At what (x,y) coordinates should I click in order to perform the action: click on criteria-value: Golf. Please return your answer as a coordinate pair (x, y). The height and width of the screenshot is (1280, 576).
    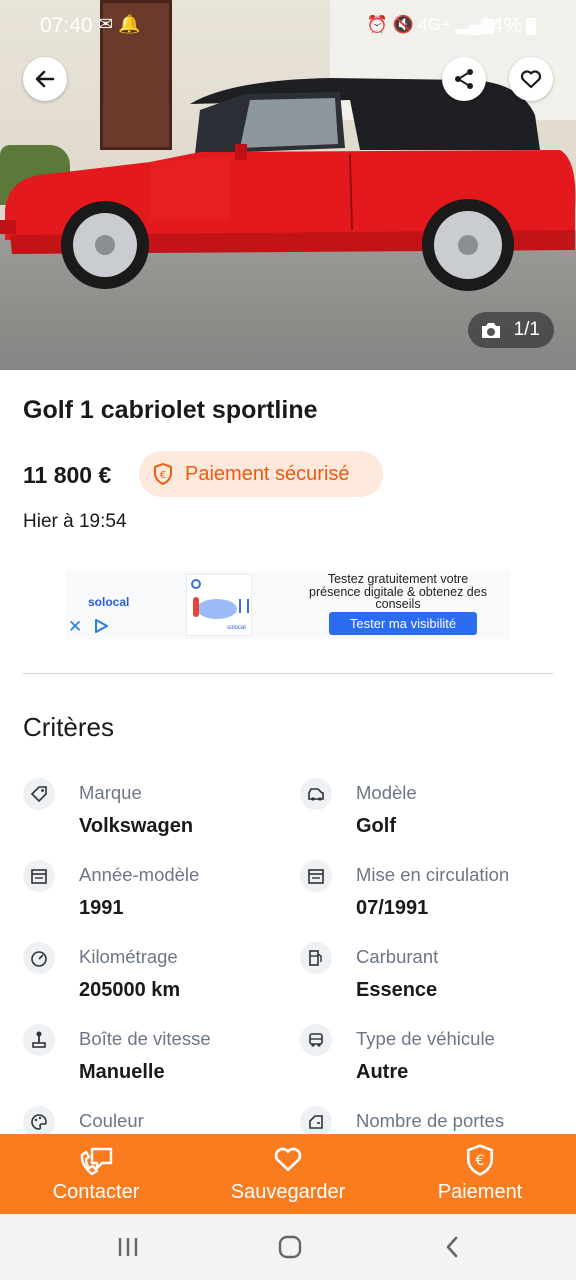
    Looking at the image, I should click on (376, 826).